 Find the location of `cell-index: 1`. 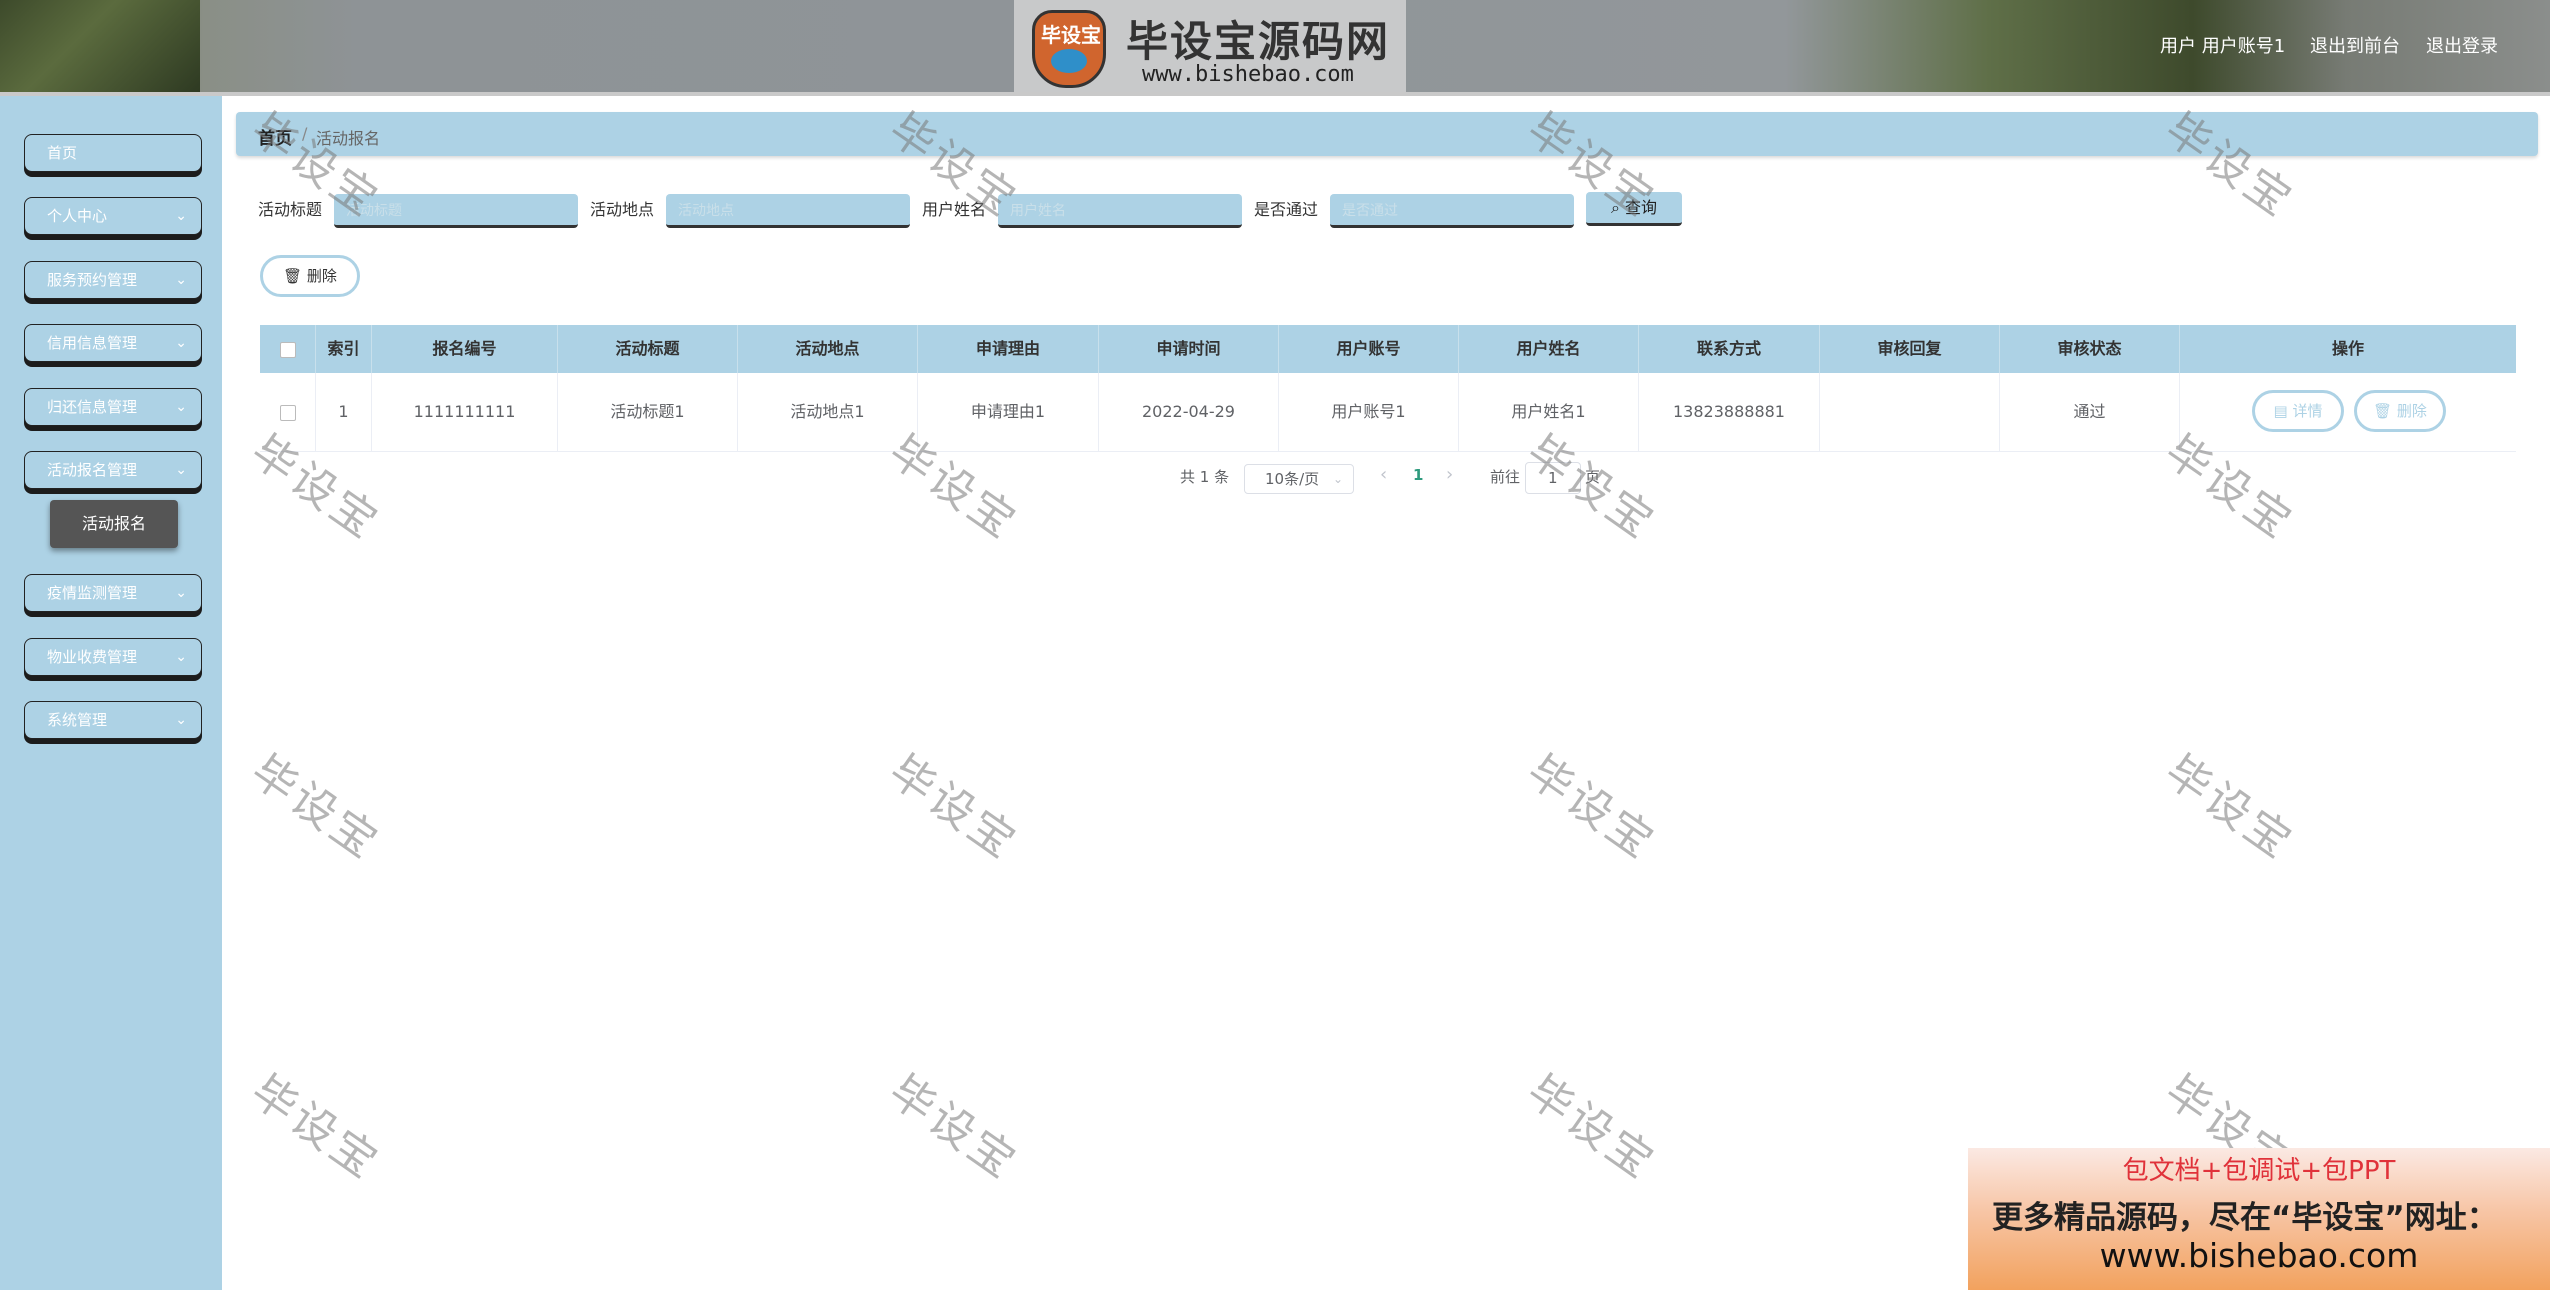

cell-index: 1 is located at coordinates (344, 412).